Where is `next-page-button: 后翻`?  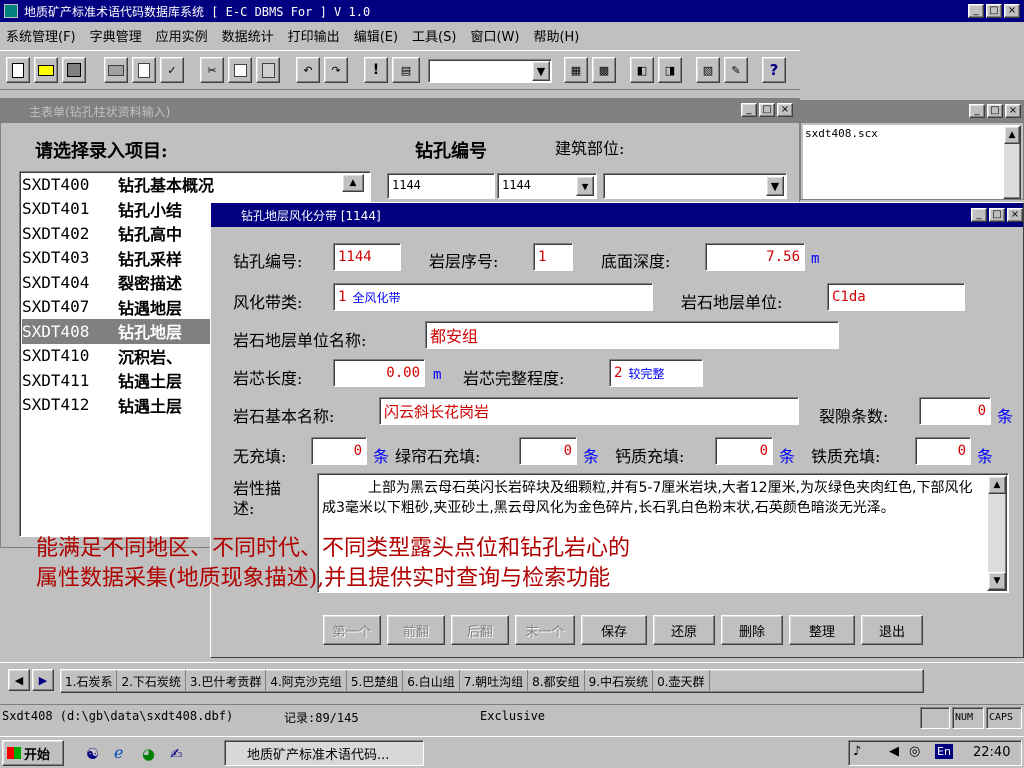 next-page-button: 后翻 is located at coordinates (480, 630).